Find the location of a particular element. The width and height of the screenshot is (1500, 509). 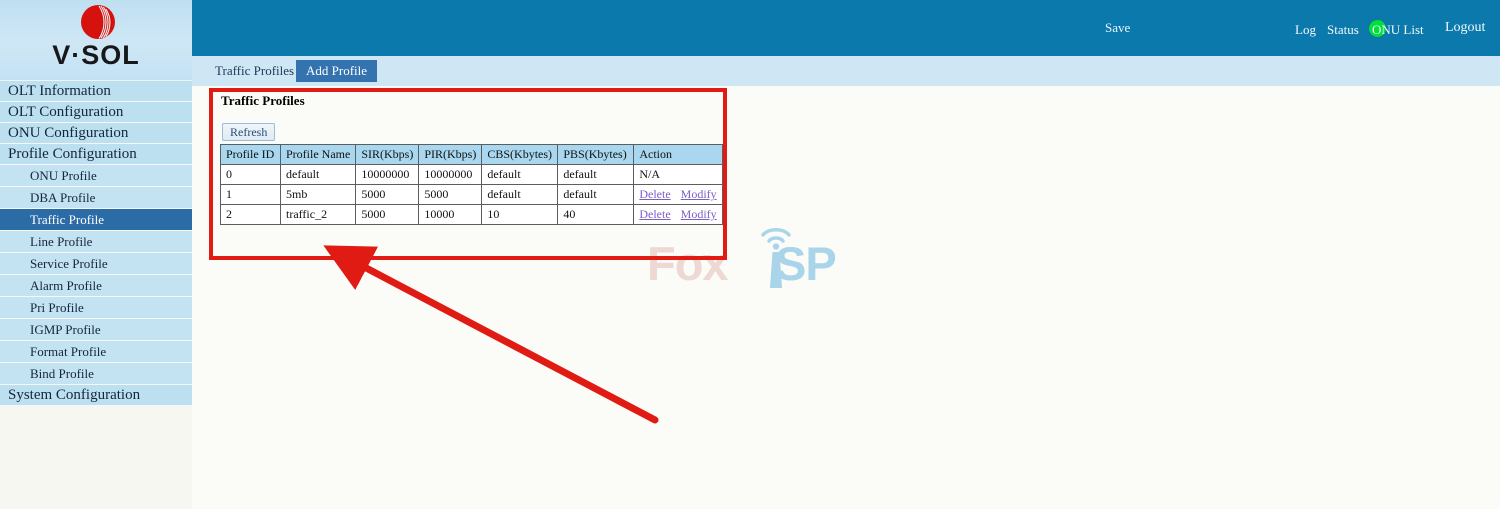

table-cell: 0 is located at coordinates (250, 174).